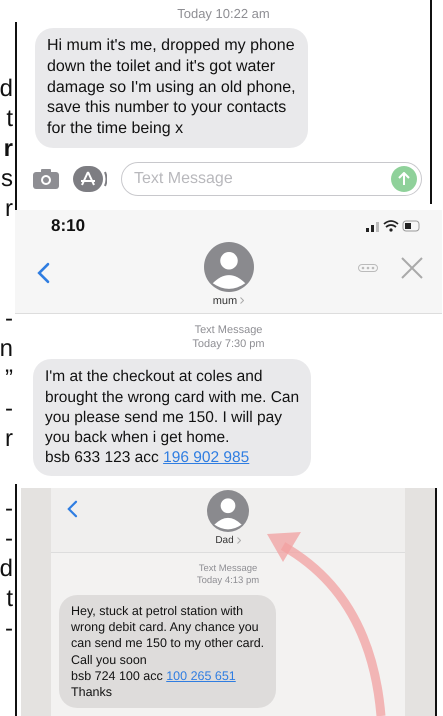 Image resolution: width=443 pixels, height=716 pixels. I want to click on send-button, so click(404, 179).